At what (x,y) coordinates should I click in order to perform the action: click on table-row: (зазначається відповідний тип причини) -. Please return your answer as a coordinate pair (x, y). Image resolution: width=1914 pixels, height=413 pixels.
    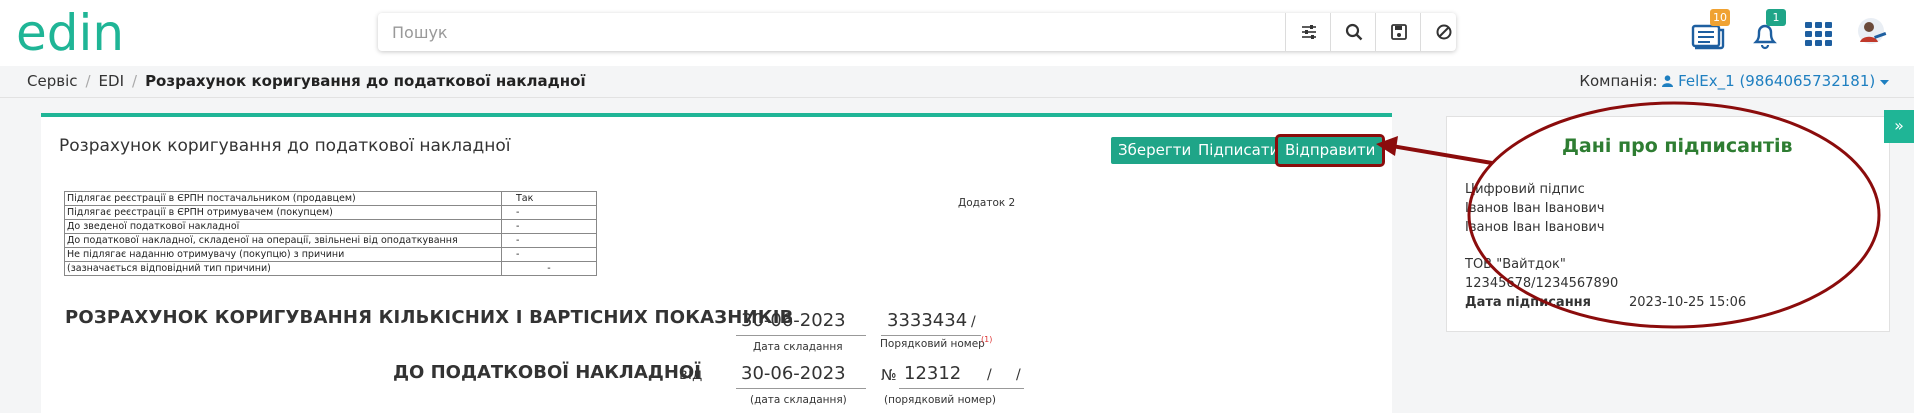
    Looking at the image, I should click on (330, 268).